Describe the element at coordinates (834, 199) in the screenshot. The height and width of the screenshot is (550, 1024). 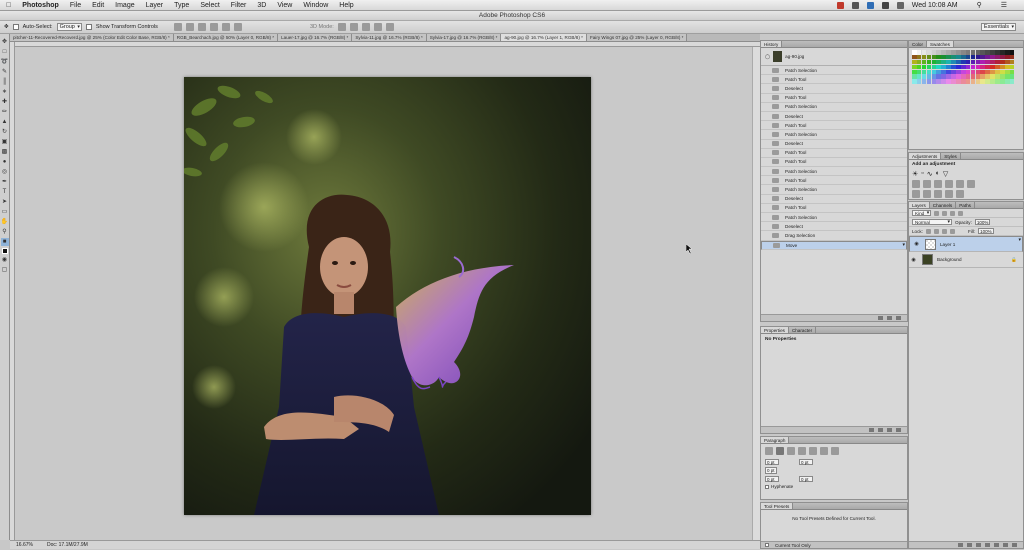
I see `history-state: Deselect` at that location.